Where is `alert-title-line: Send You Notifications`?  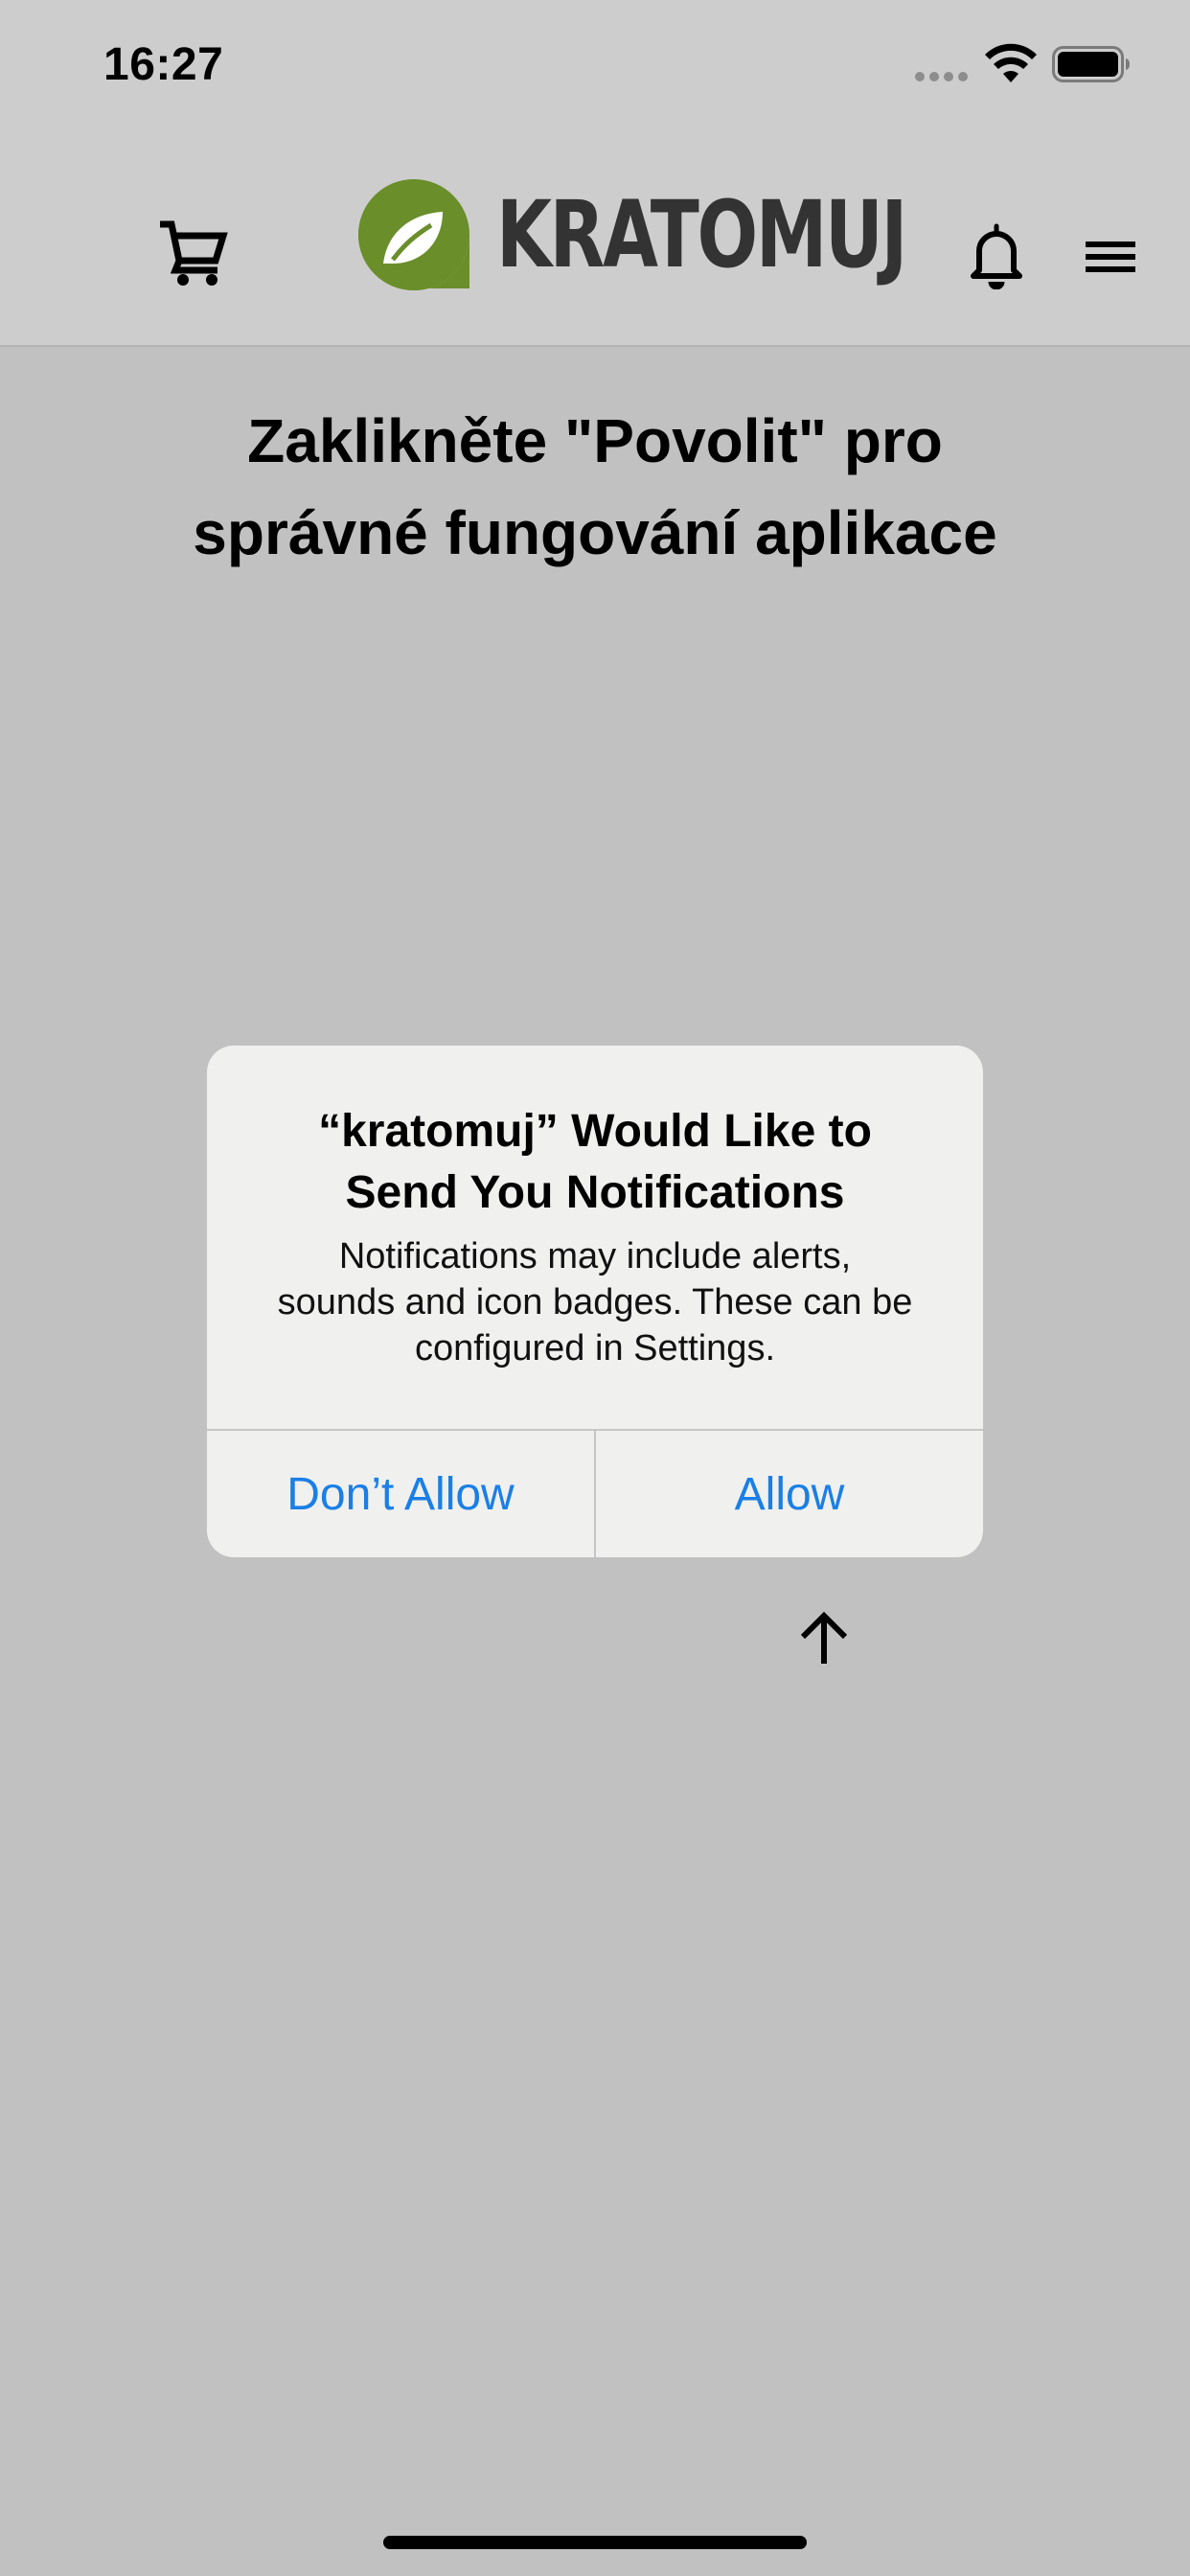
alert-title-line: Send You Notifications is located at coordinates (595, 1192).